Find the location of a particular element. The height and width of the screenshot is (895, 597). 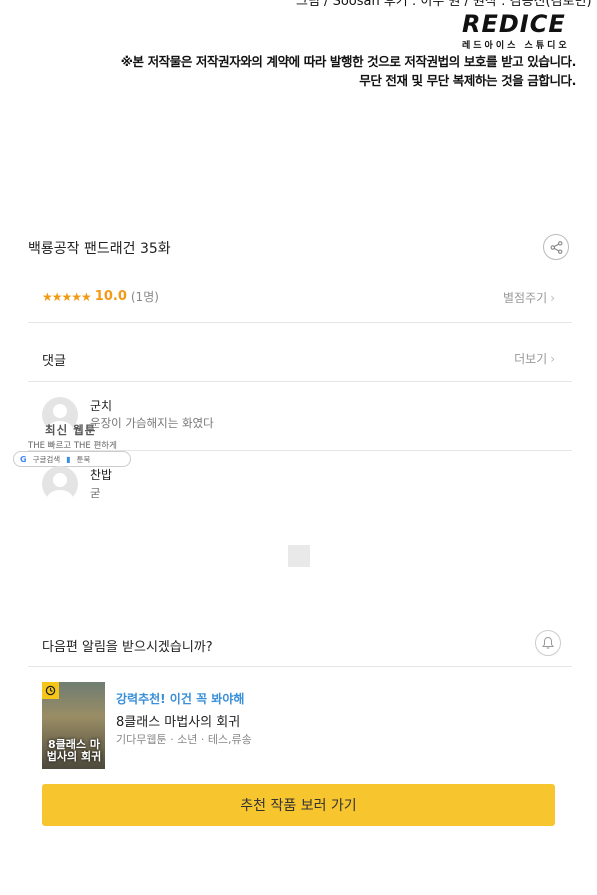

bell-icon is located at coordinates (548, 642).